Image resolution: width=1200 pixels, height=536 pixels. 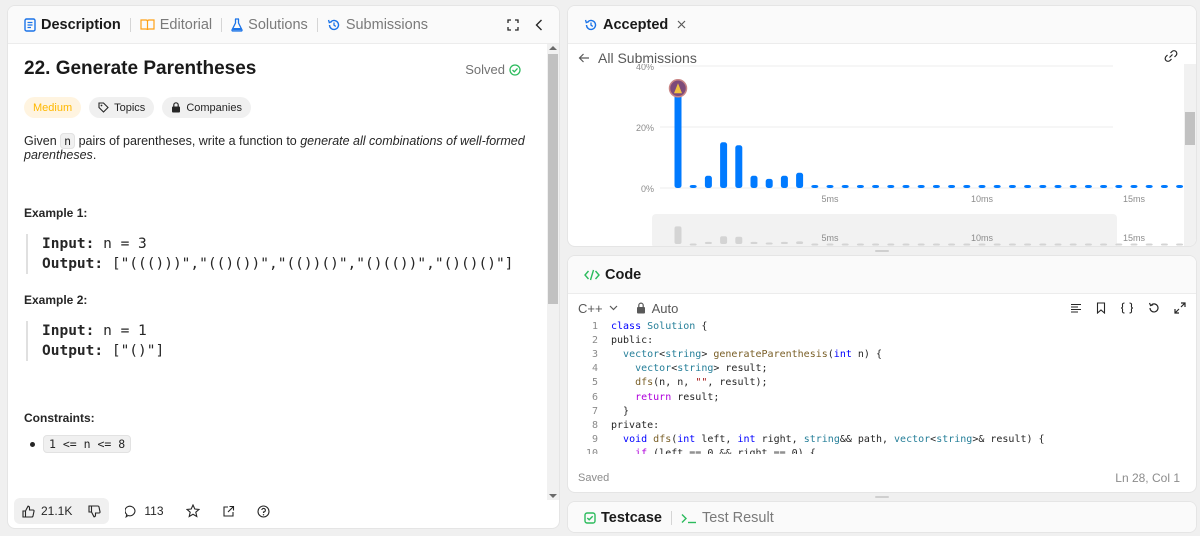 I want to click on code-line: class Solution {, so click(x=659, y=327).